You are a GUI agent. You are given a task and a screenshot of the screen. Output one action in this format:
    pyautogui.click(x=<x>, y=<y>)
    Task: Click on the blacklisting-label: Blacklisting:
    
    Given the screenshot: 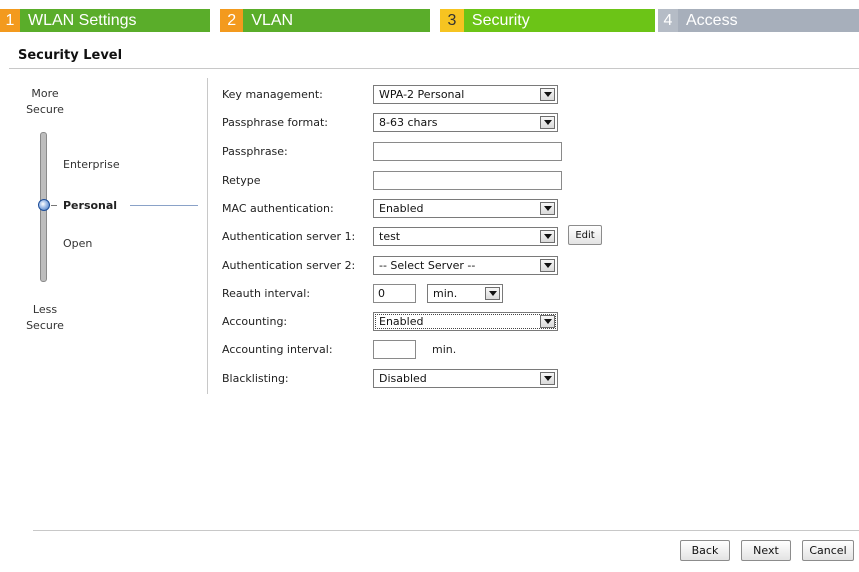 What is the action you would take?
    pyautogui.click(x=255, y=378)
    